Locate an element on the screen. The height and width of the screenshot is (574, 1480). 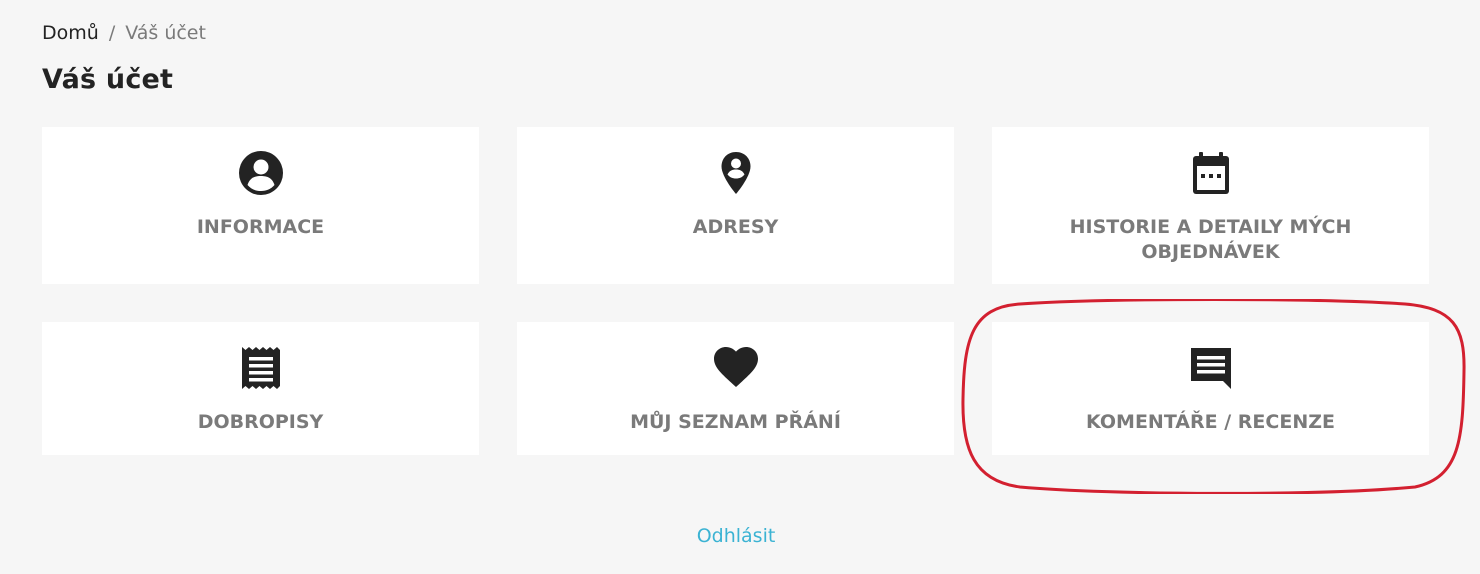
breadcrumb: Domů / Váš účet is located at coordinates (124, 33).